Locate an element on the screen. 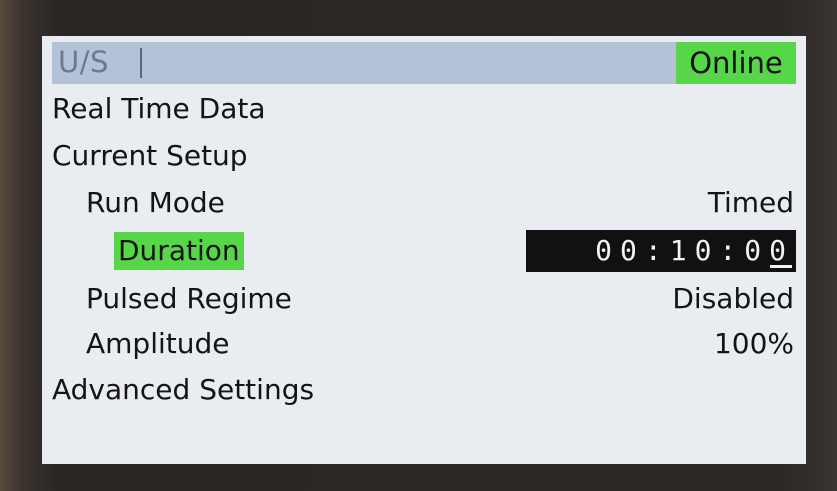 Image resolution: width=837 pixels, height=491 pixels. menu-item-label: Advanced Settings is located at coordinates (183, 389).